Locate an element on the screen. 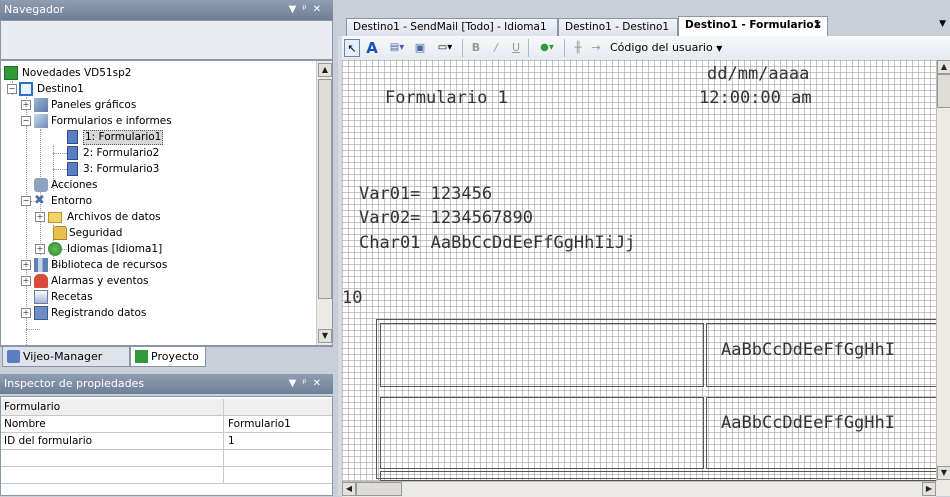 This screenshot has width=950, height=497. navigator-tabs: Vijeo-Manager Proyecto is located at coordinates (166, 357).